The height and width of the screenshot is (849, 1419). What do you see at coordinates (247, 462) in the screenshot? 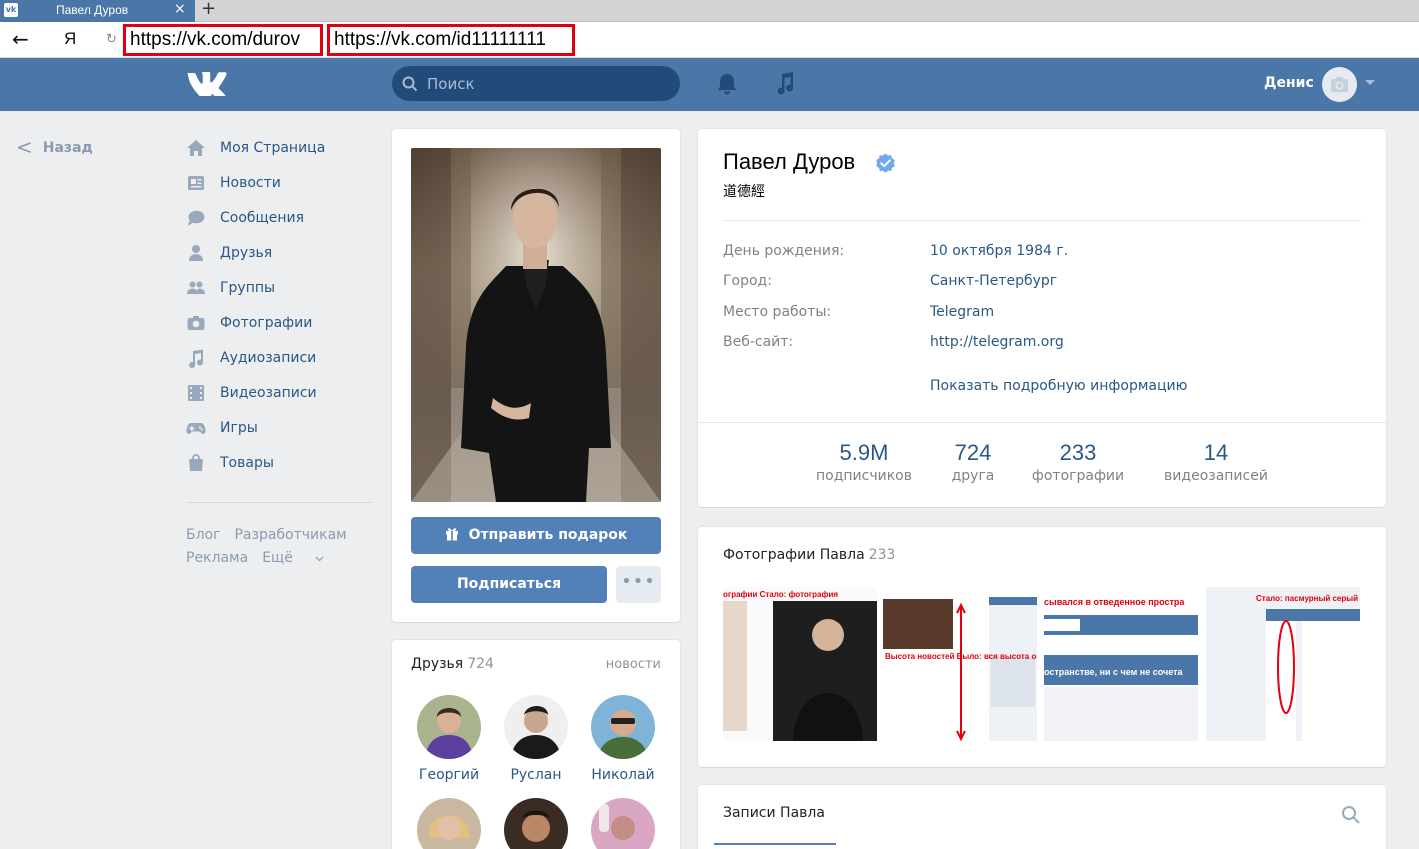
I see `sidebar-item-label: Товары` at bounding box center [247, 462].